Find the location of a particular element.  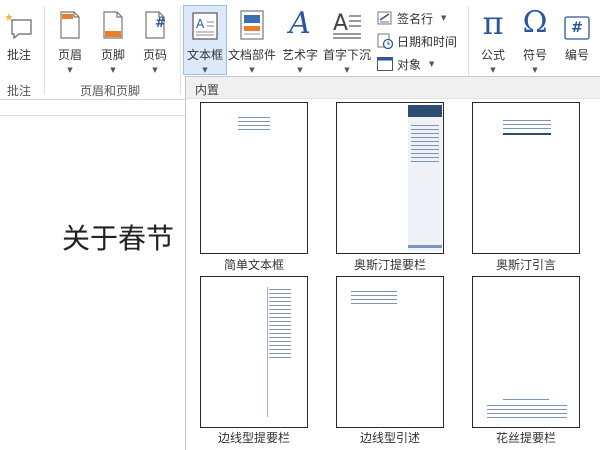

sample-sidebar-footer is located at coordinates (425, 246).